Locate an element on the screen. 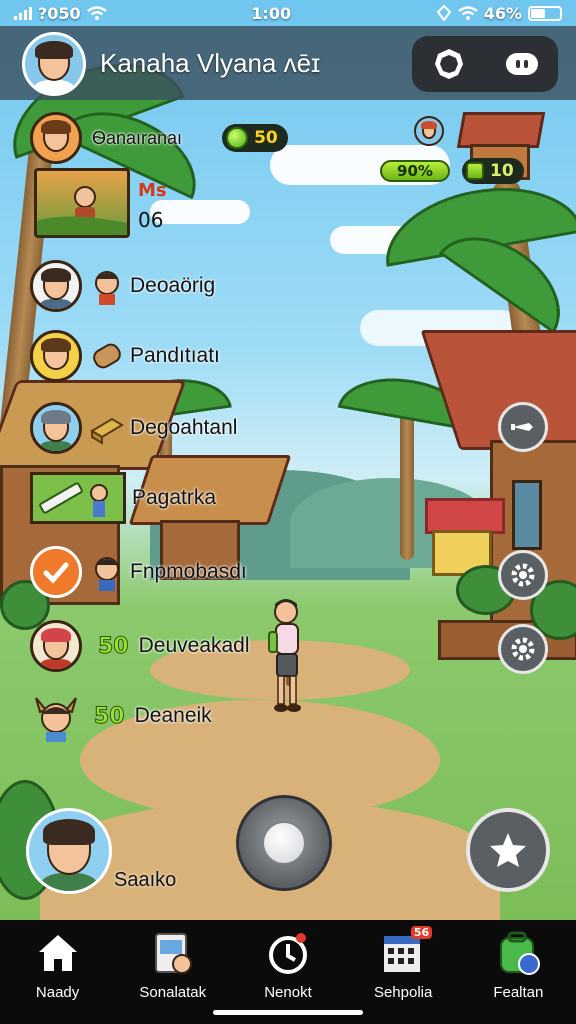 This screenshot has width=576, height=1024. list-item: Deoaörig is located at coordinates (122, 286).